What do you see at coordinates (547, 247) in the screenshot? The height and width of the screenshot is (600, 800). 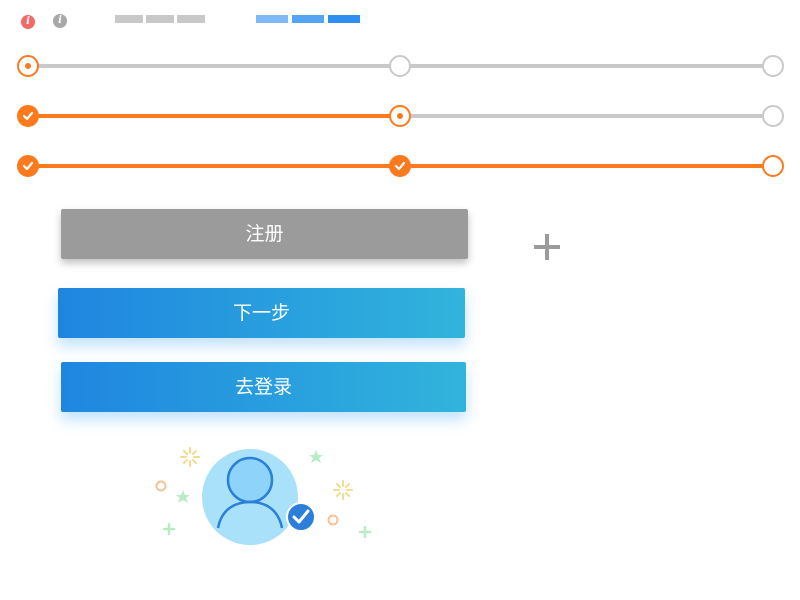 I see `plus-icon` at bounding box center [547, 247].